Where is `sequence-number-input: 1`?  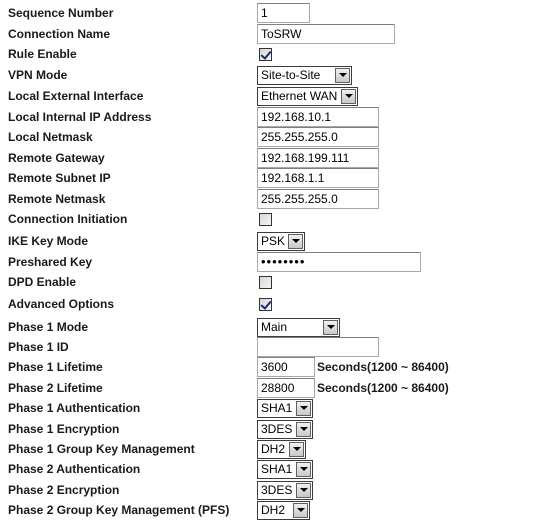 sequence-number-input: 1 is located at coordinates (283, 13).